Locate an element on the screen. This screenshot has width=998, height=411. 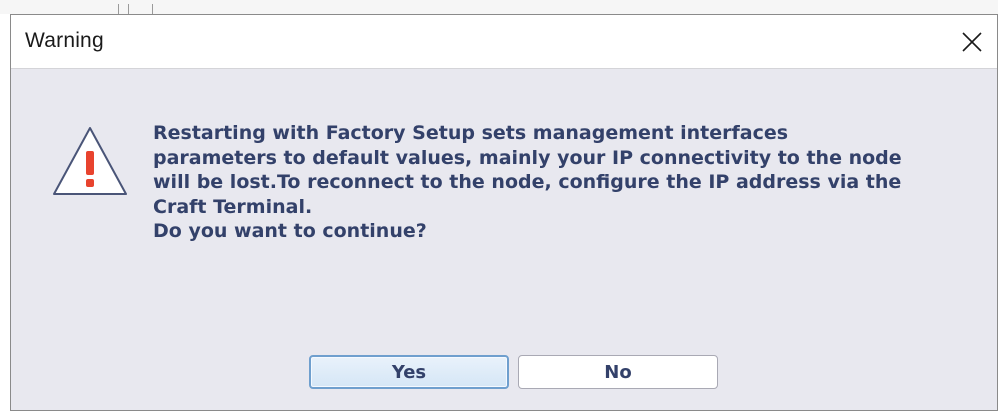
no-button: No is located at coordinates (618, 372).